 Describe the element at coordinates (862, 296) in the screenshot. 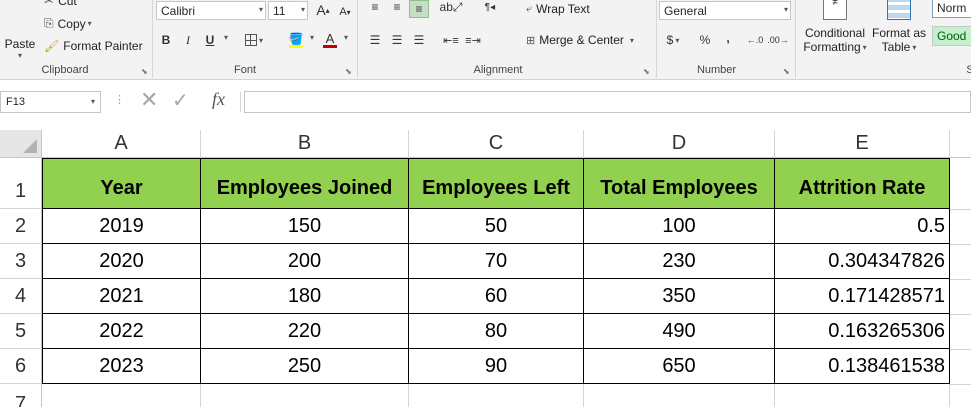

I see `table-cell: 0.171428571` at that location.